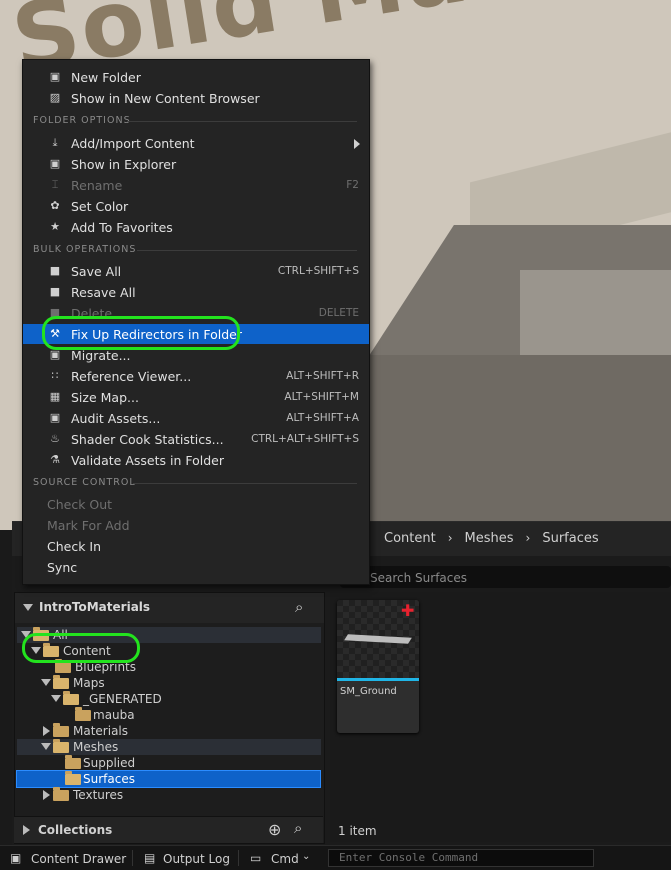 The width and height of the screenshot is (671, 870). What do you see at coordinates (157, 334) in the screenshot?
I see `menu-item-label: Fix Up Redirectors in Folder` at bounding box center [157, 334].